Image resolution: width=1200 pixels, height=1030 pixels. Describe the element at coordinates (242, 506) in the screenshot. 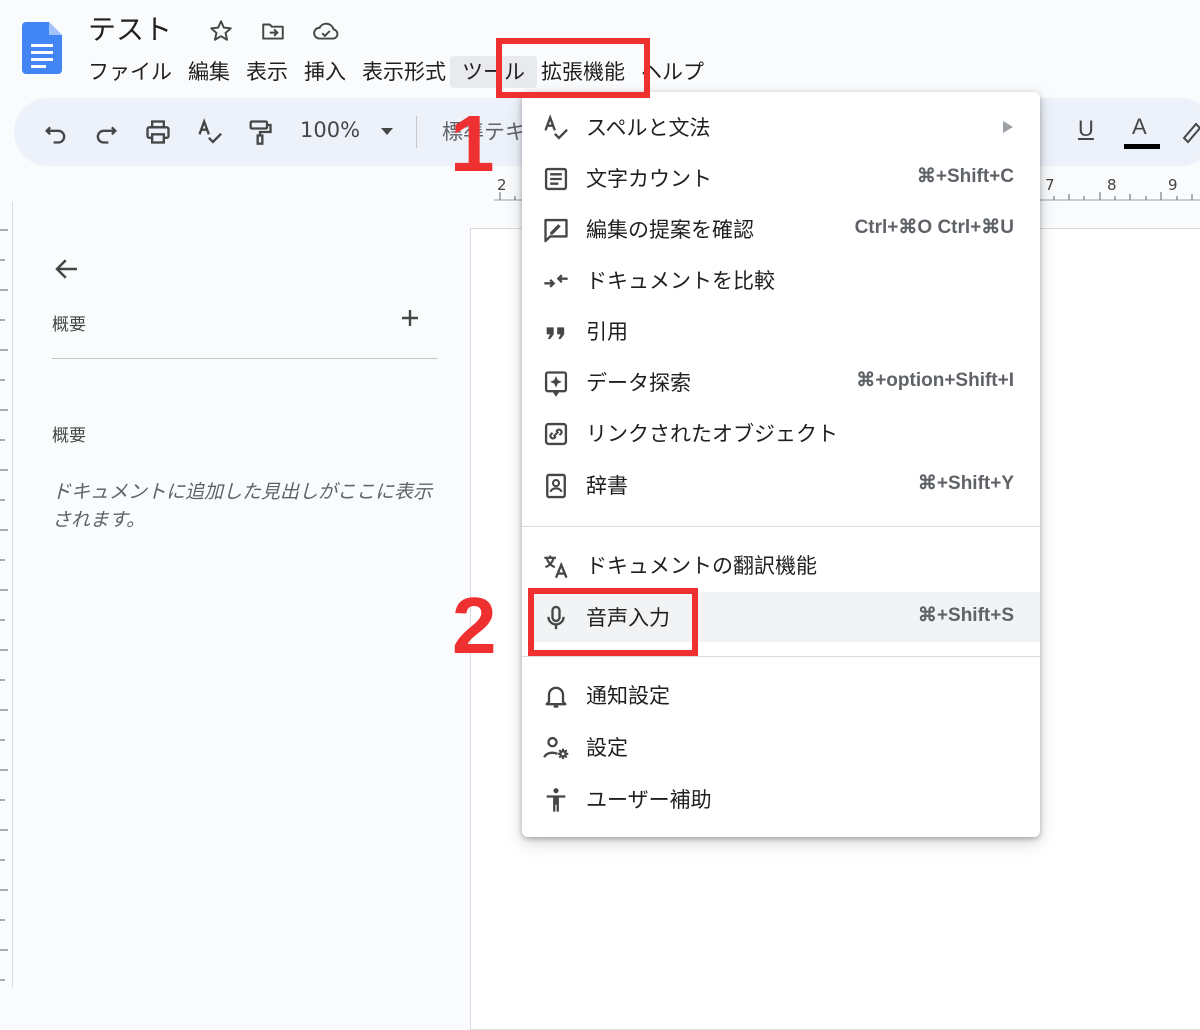

I see `outline-empty-message: ドキュメントに追加した見出しがここに表示されます。` at that location.